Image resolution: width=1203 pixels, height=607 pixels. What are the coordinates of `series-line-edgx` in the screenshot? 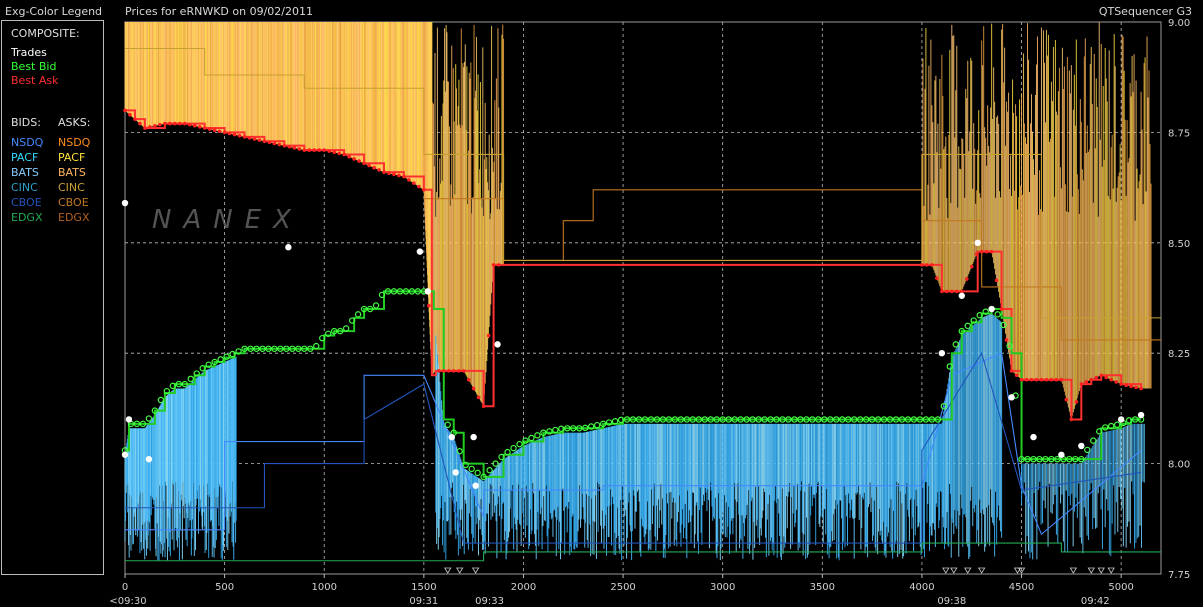 It's located at (643, 552).